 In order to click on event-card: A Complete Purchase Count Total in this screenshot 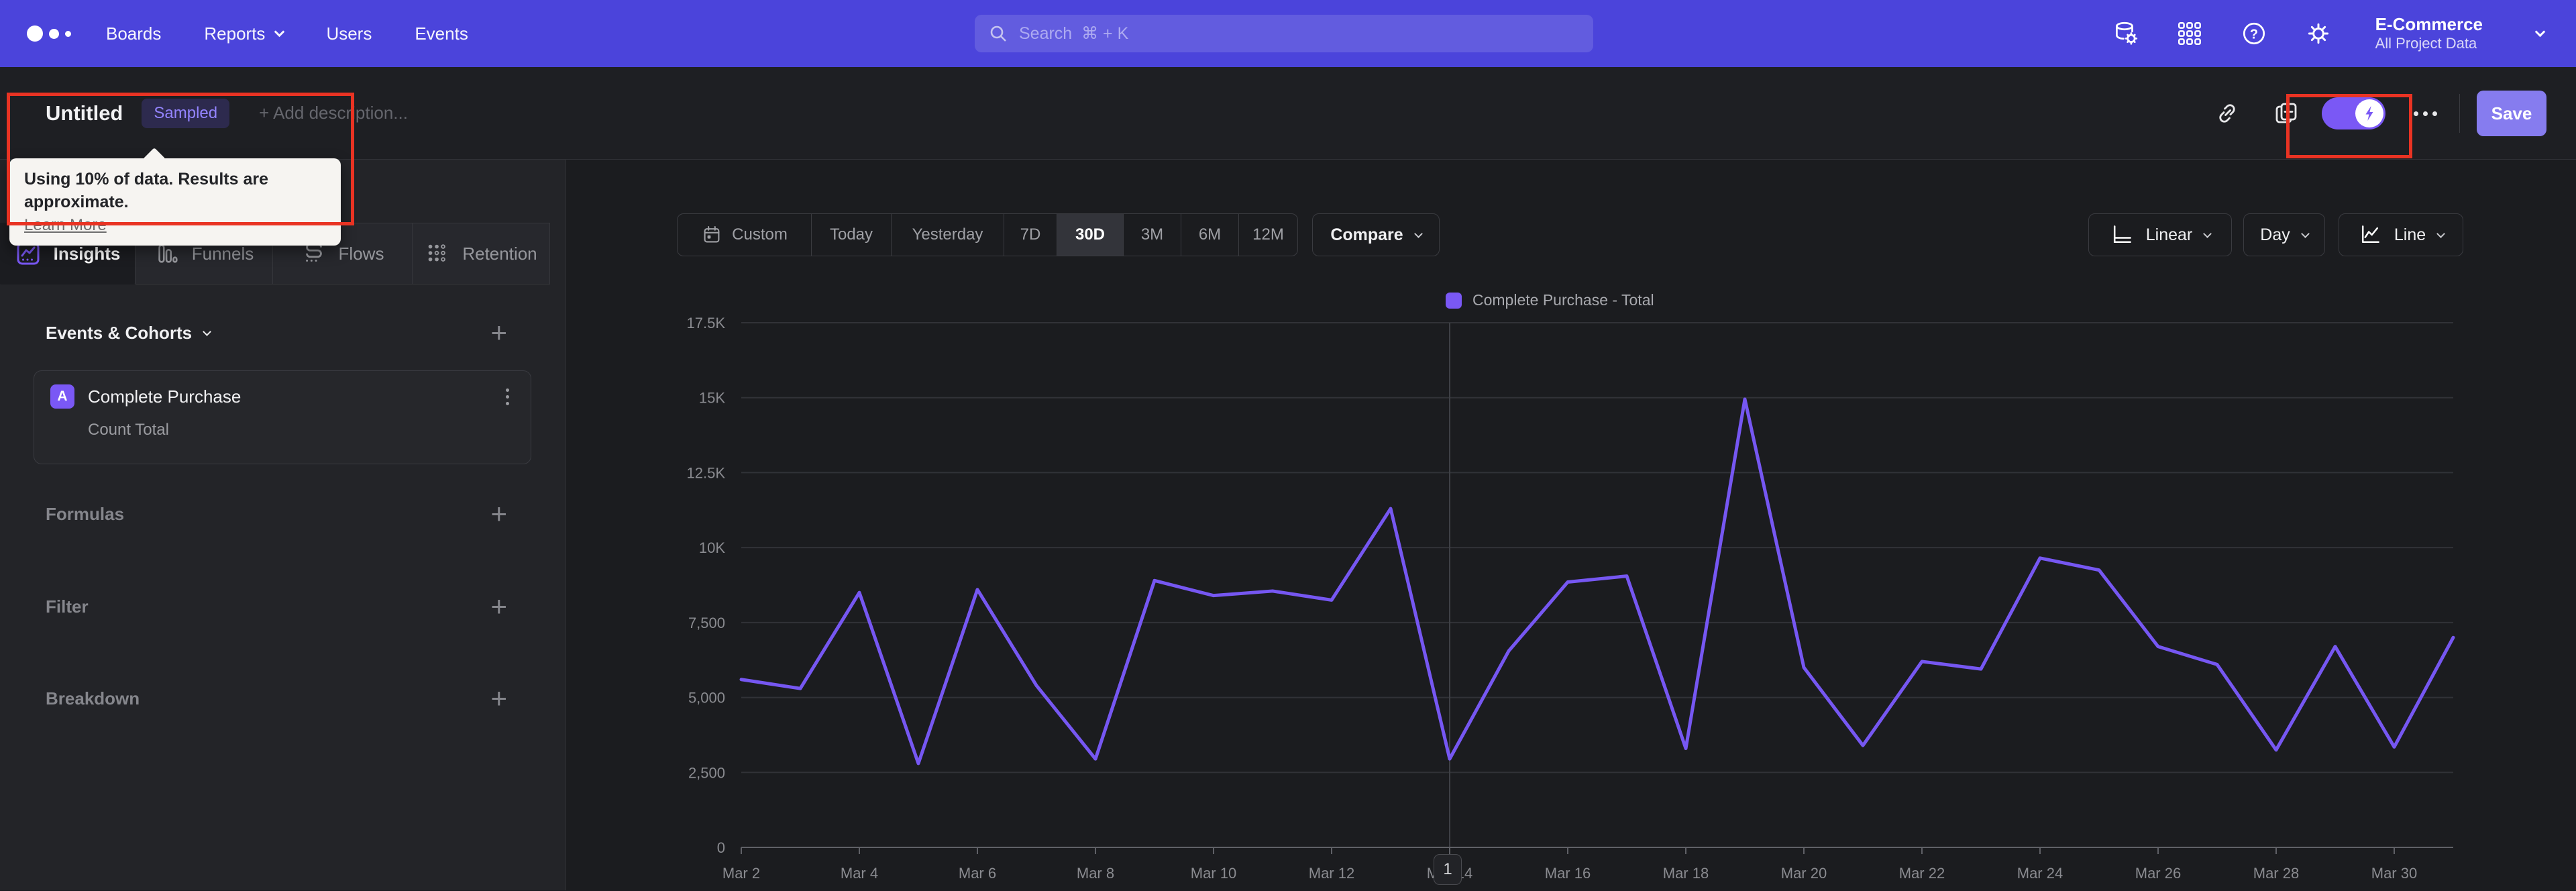, I will do `click(282, 417)`.